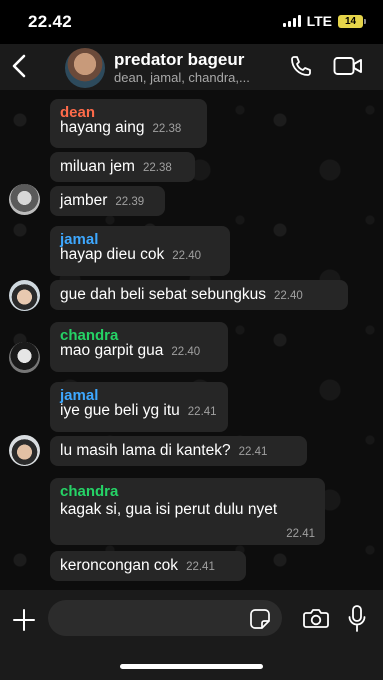 The width and height of the screenshot is (383, 680). I want to click on message-bubble: jamal iye gue beli yg itu 22.41, so click(139, 407).